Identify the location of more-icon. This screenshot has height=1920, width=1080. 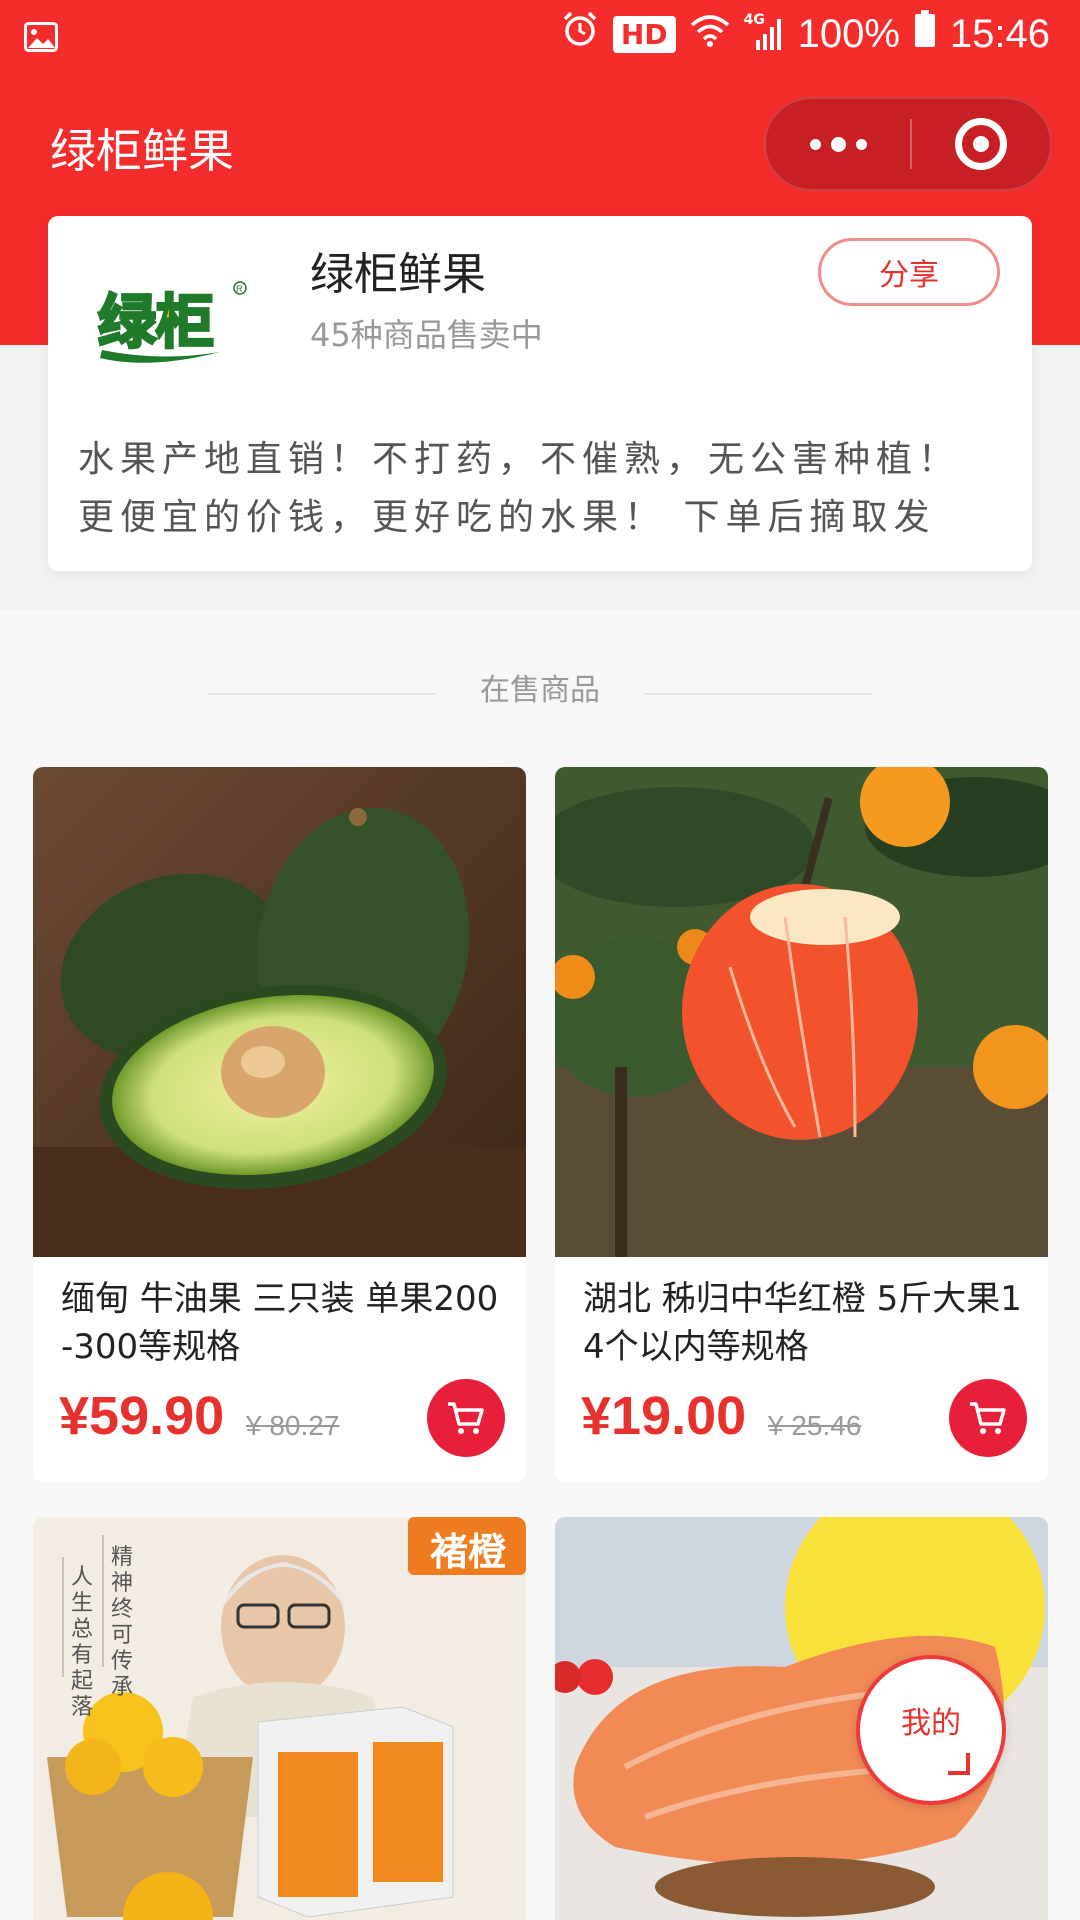
(815, 144).